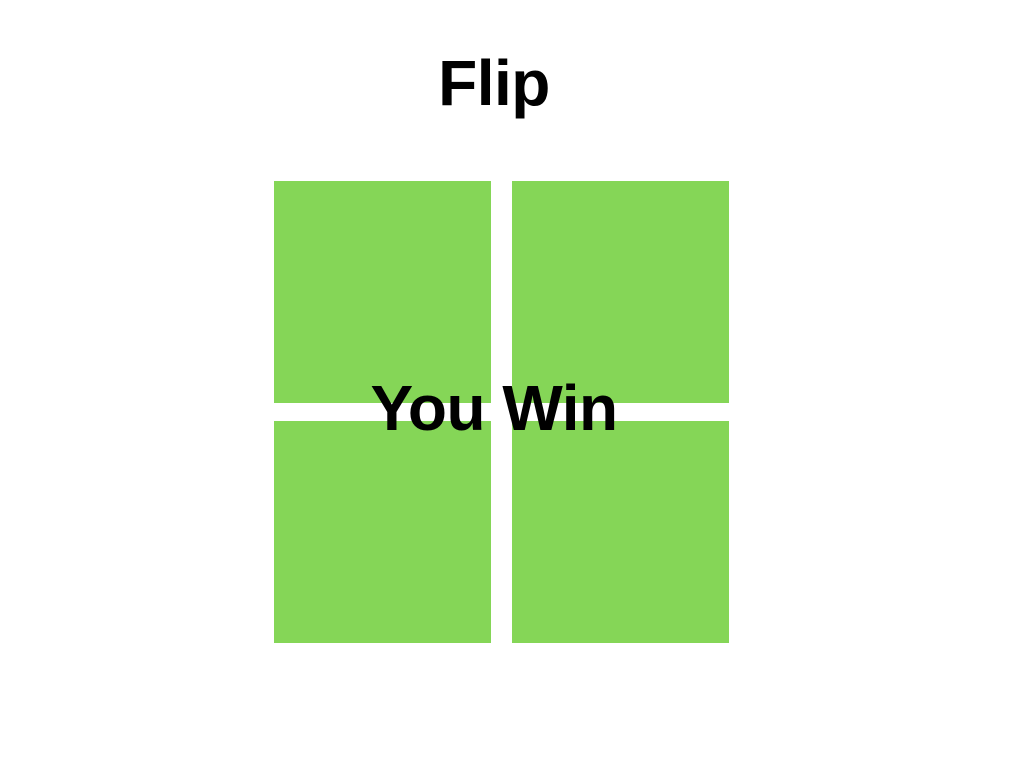  I want to click on game-title: Flip, so click(494, 83).